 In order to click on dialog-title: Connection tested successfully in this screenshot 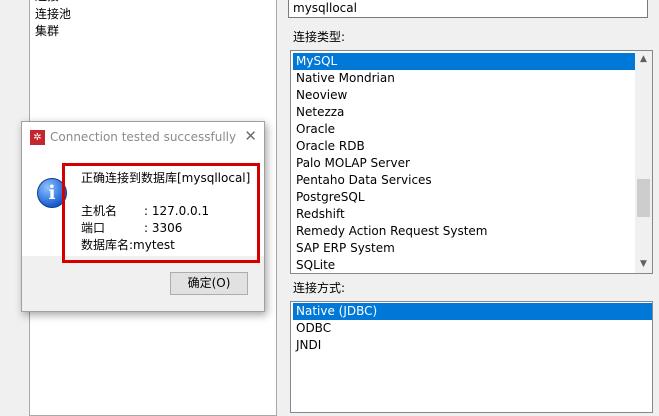, I will do `click(143, 137)`.